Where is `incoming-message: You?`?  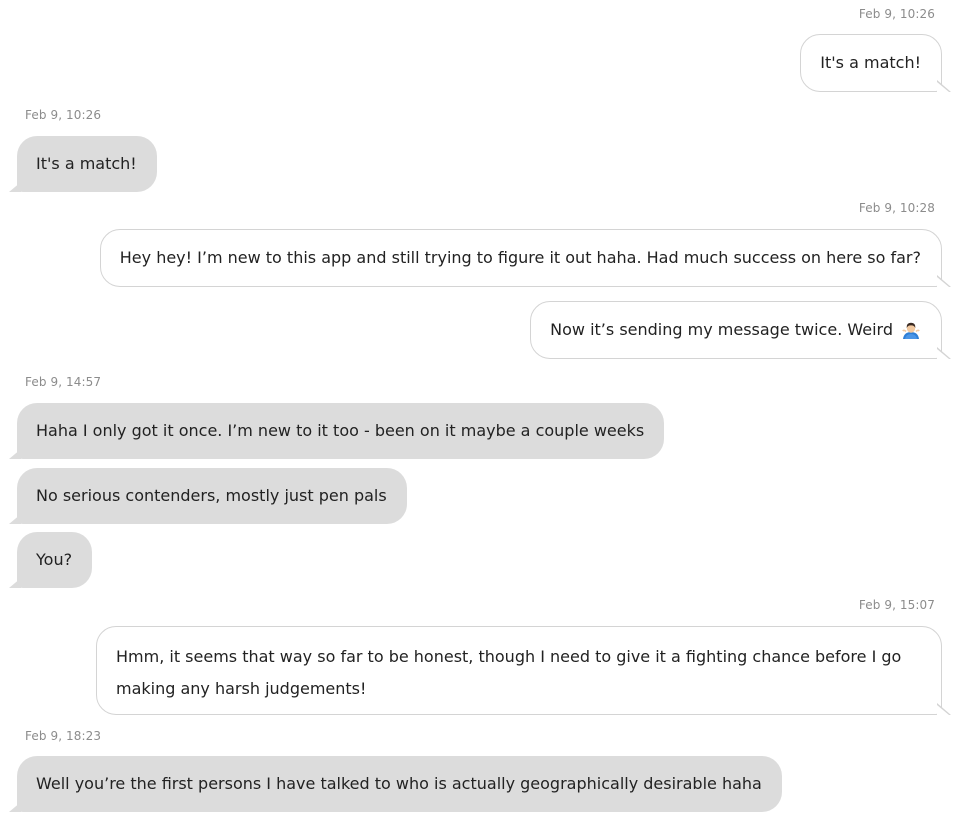 incoming-message: You? is located at coordinates (50, 560).